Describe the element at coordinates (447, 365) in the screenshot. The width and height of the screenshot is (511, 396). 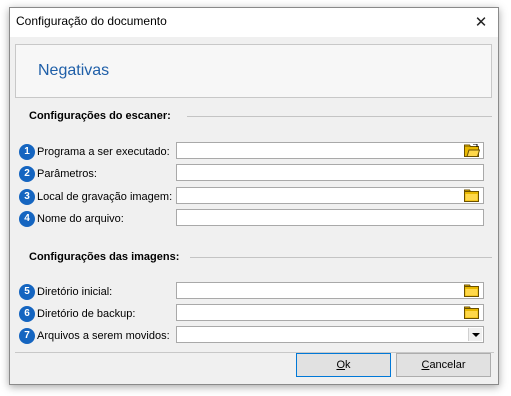
I see `cancel-label: ancelar` at that location.